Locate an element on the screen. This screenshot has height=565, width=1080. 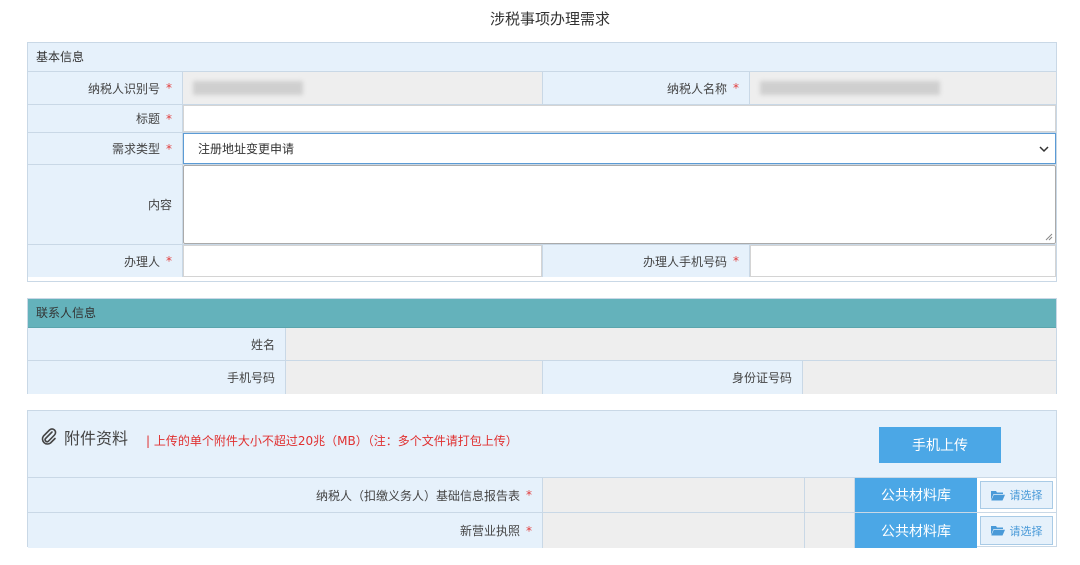
subject-label: 标题 * is located at coordinates (105, 118).